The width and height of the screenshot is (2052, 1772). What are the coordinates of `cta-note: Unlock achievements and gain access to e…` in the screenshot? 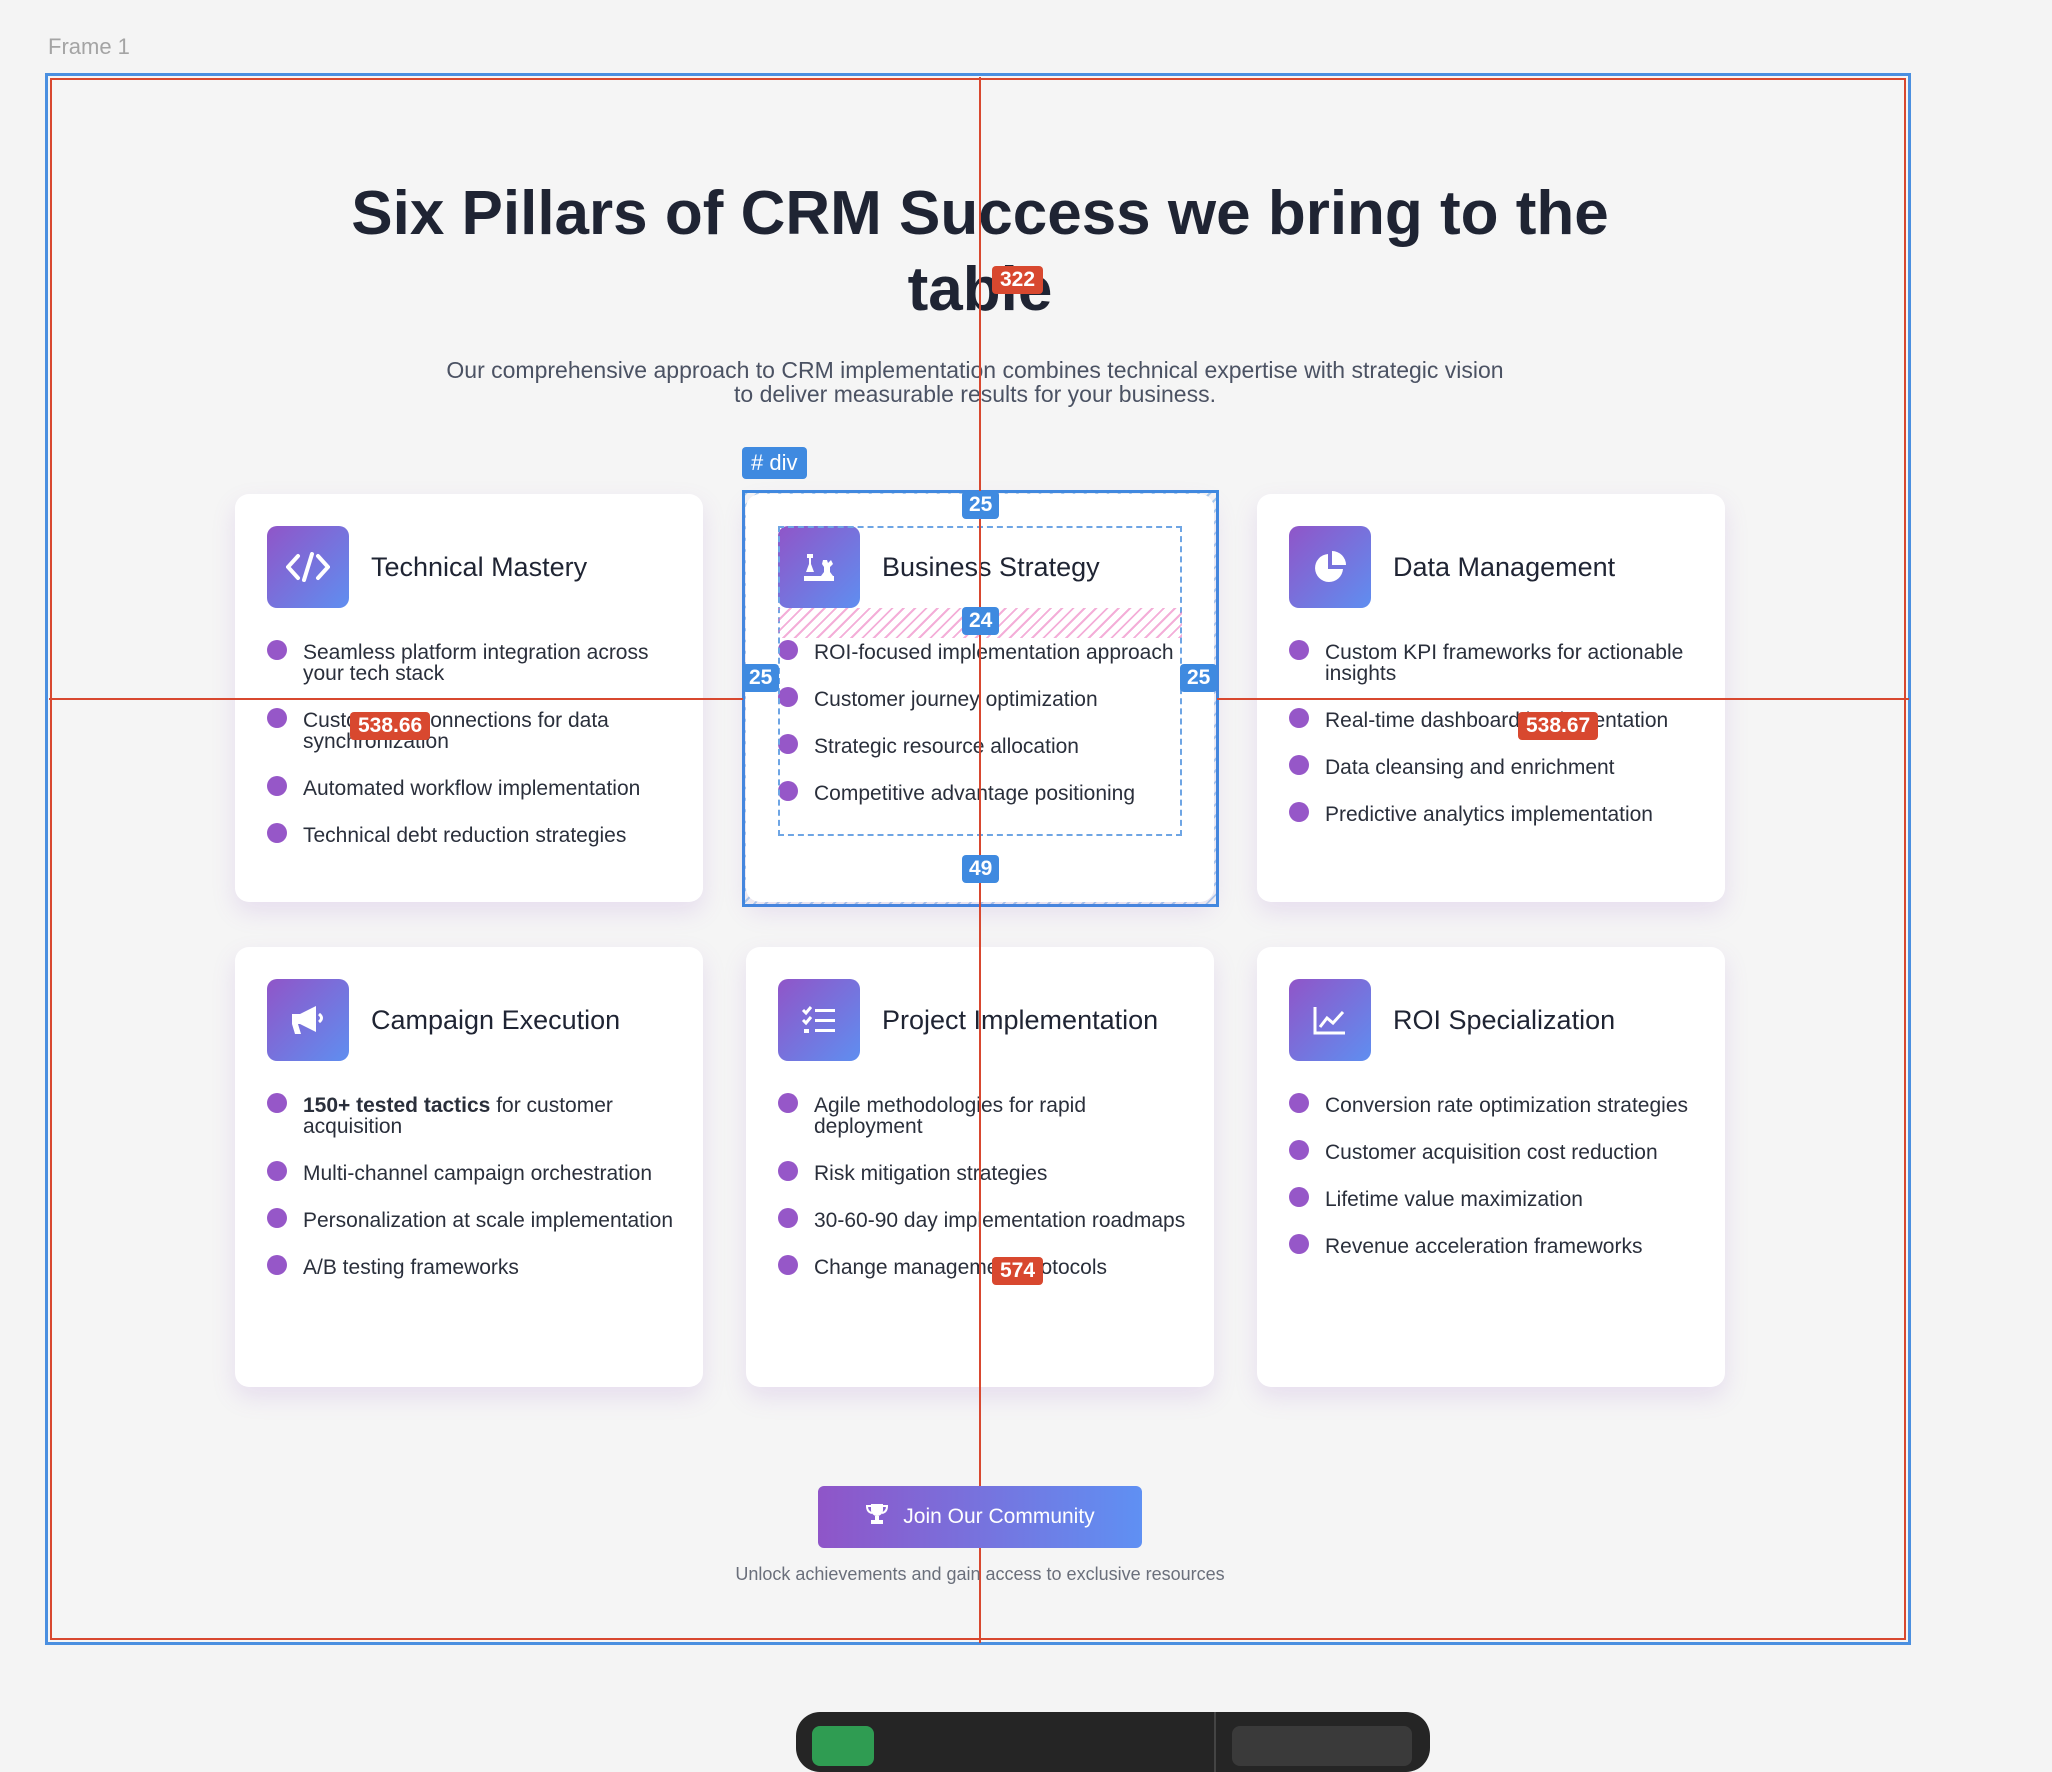 It's located at (980, 1574).